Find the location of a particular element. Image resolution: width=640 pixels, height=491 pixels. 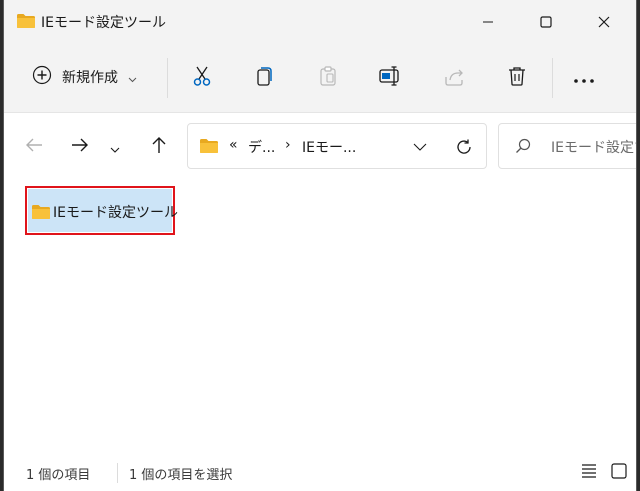

up-button is located at coordinates (159, 147).